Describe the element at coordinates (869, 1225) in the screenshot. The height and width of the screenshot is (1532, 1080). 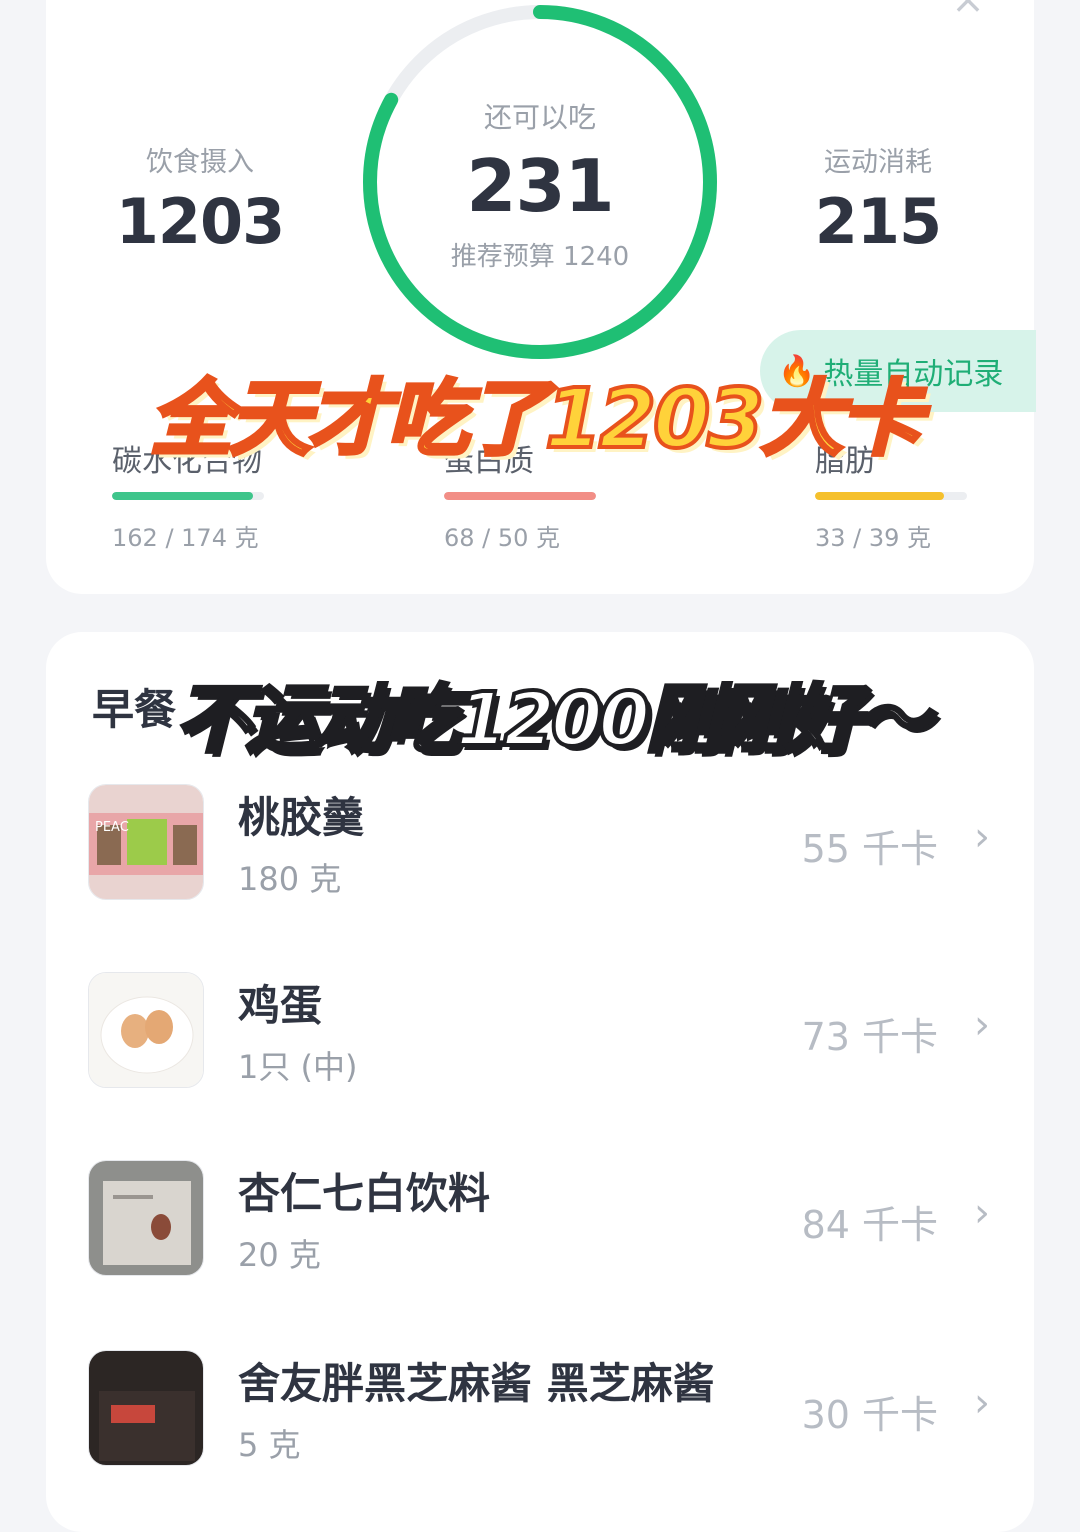
I see `food-kcal: 84 千卡` at that location.